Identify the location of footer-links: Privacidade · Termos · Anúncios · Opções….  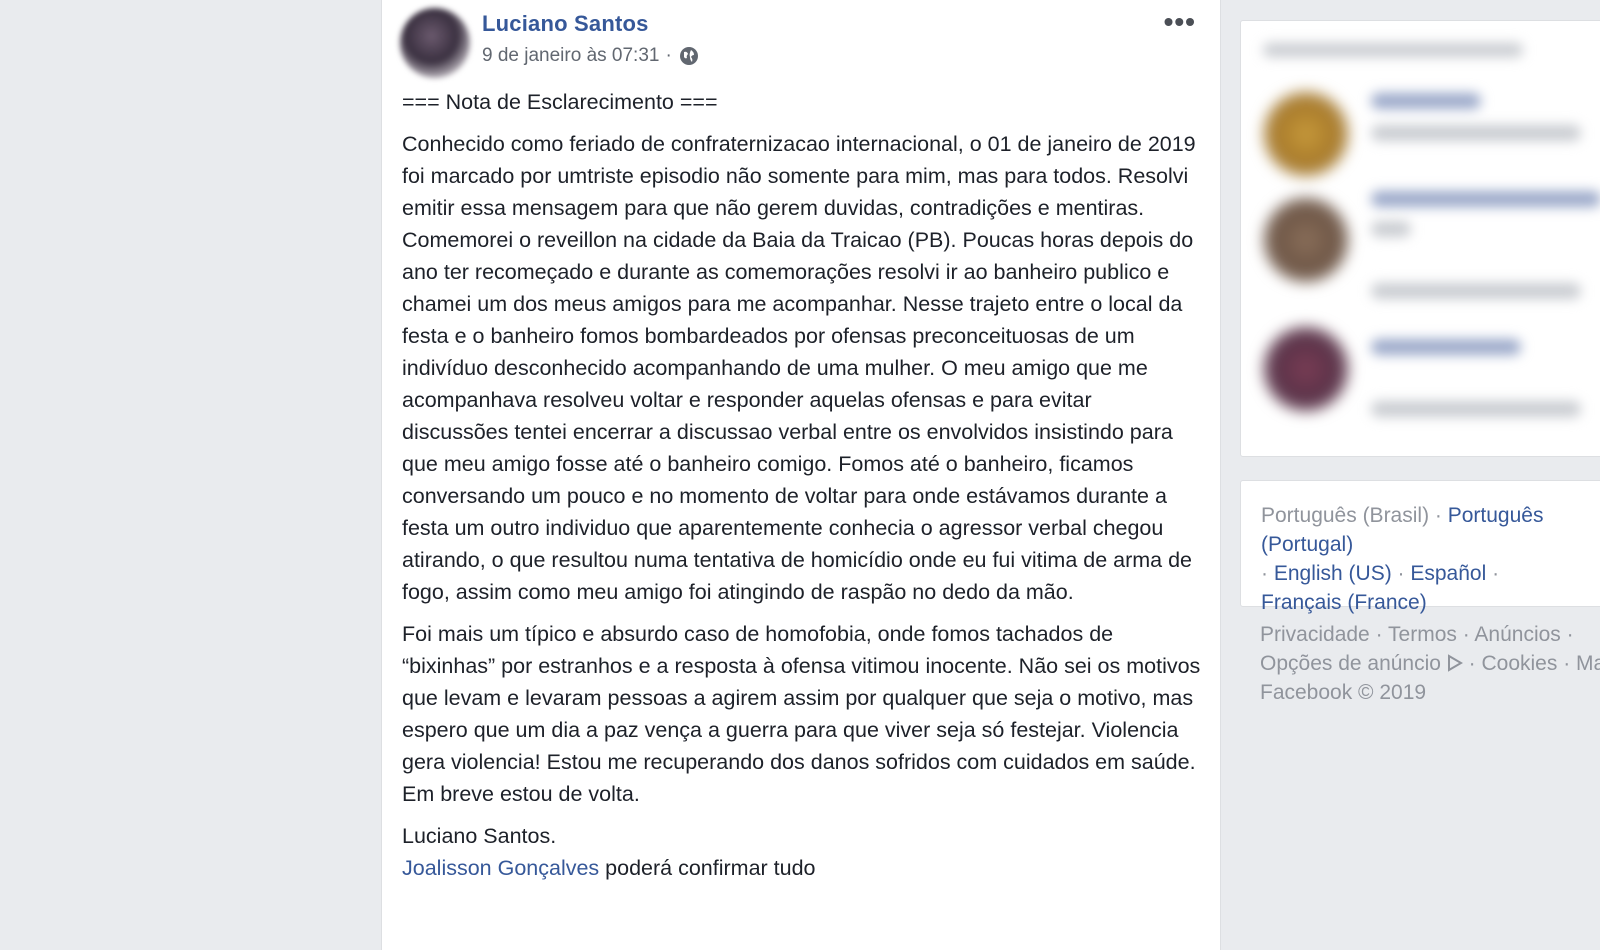
(1430, 663).